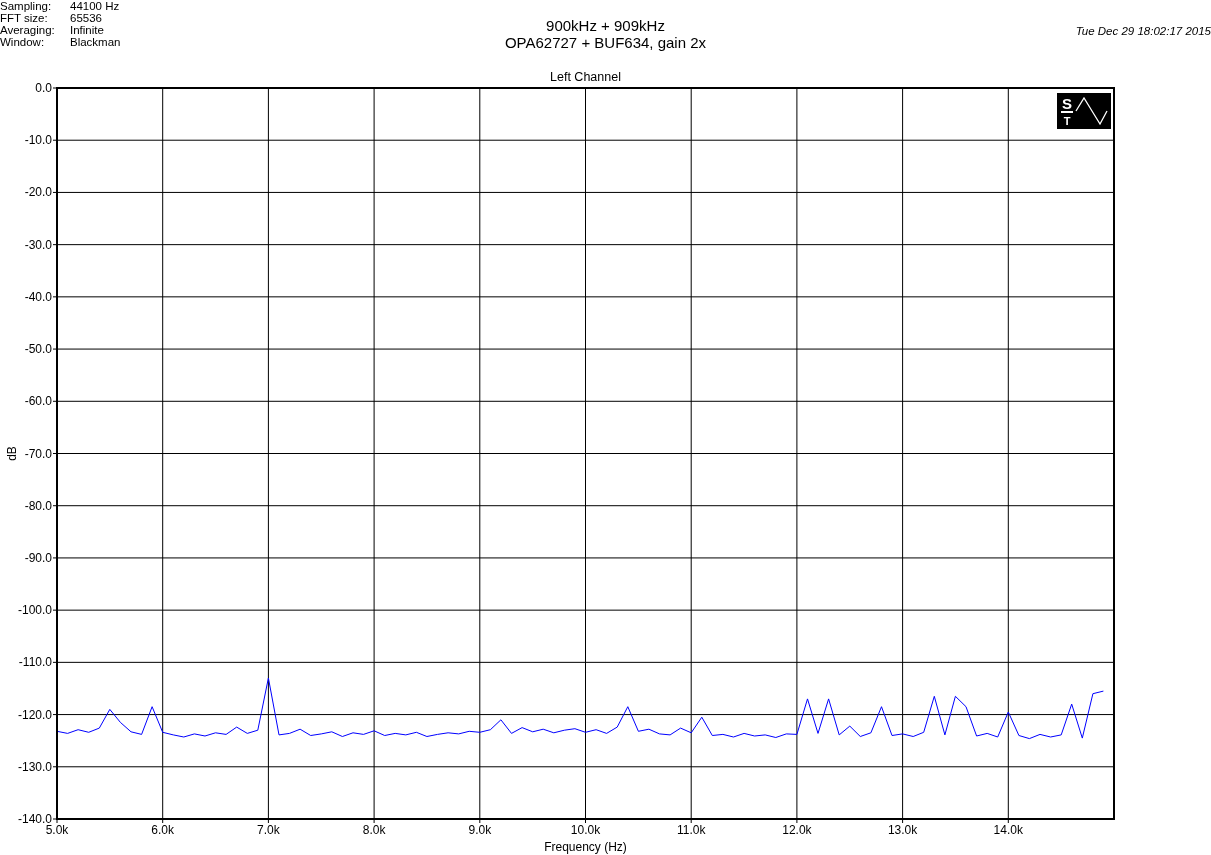 This screenshot has height=855, width=1211. I want to click on info-label: Averaging:, so click(28, 30).